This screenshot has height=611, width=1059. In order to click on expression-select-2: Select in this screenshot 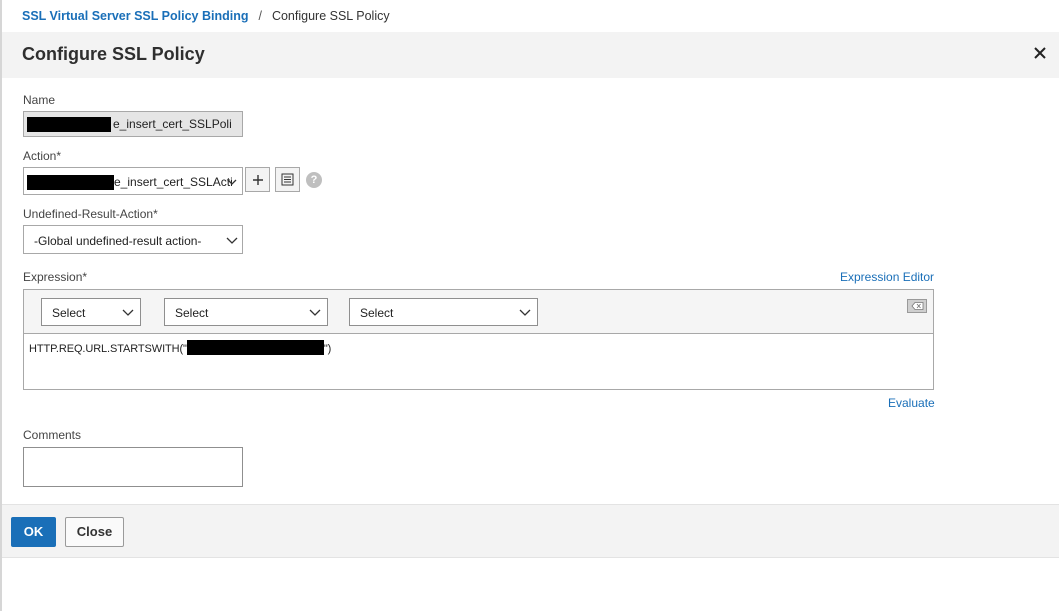, I will do `click(246, 312)`.